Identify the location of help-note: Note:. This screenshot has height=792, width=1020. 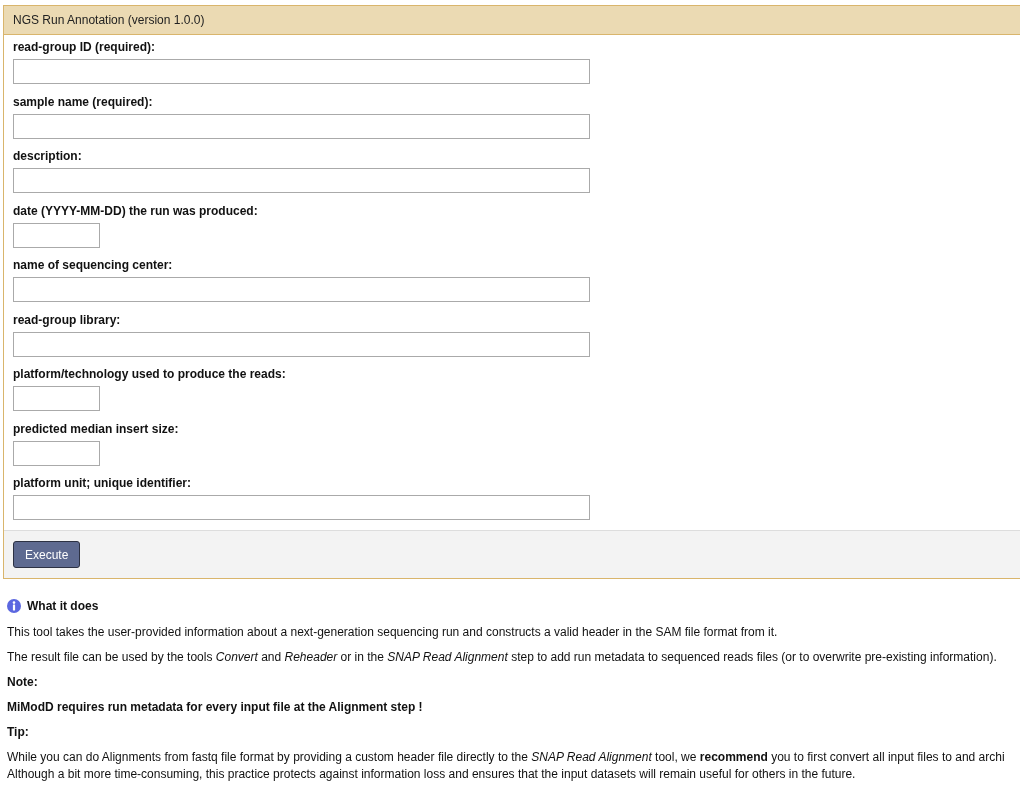
(22, 682).